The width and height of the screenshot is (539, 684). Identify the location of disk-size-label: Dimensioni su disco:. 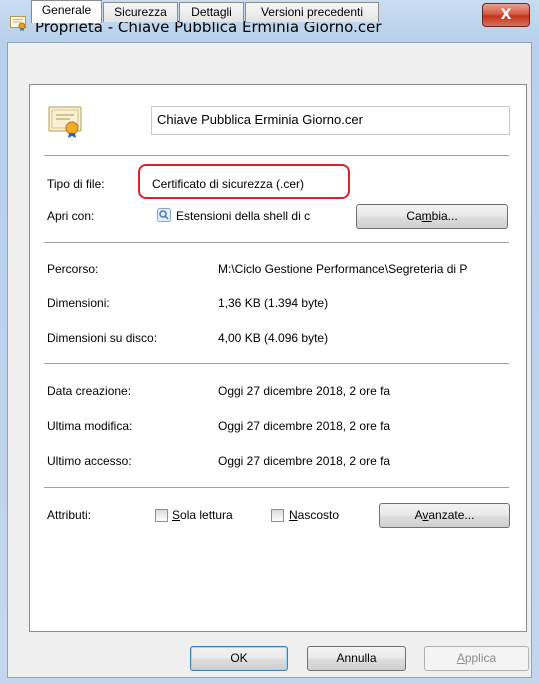
(102, 338).